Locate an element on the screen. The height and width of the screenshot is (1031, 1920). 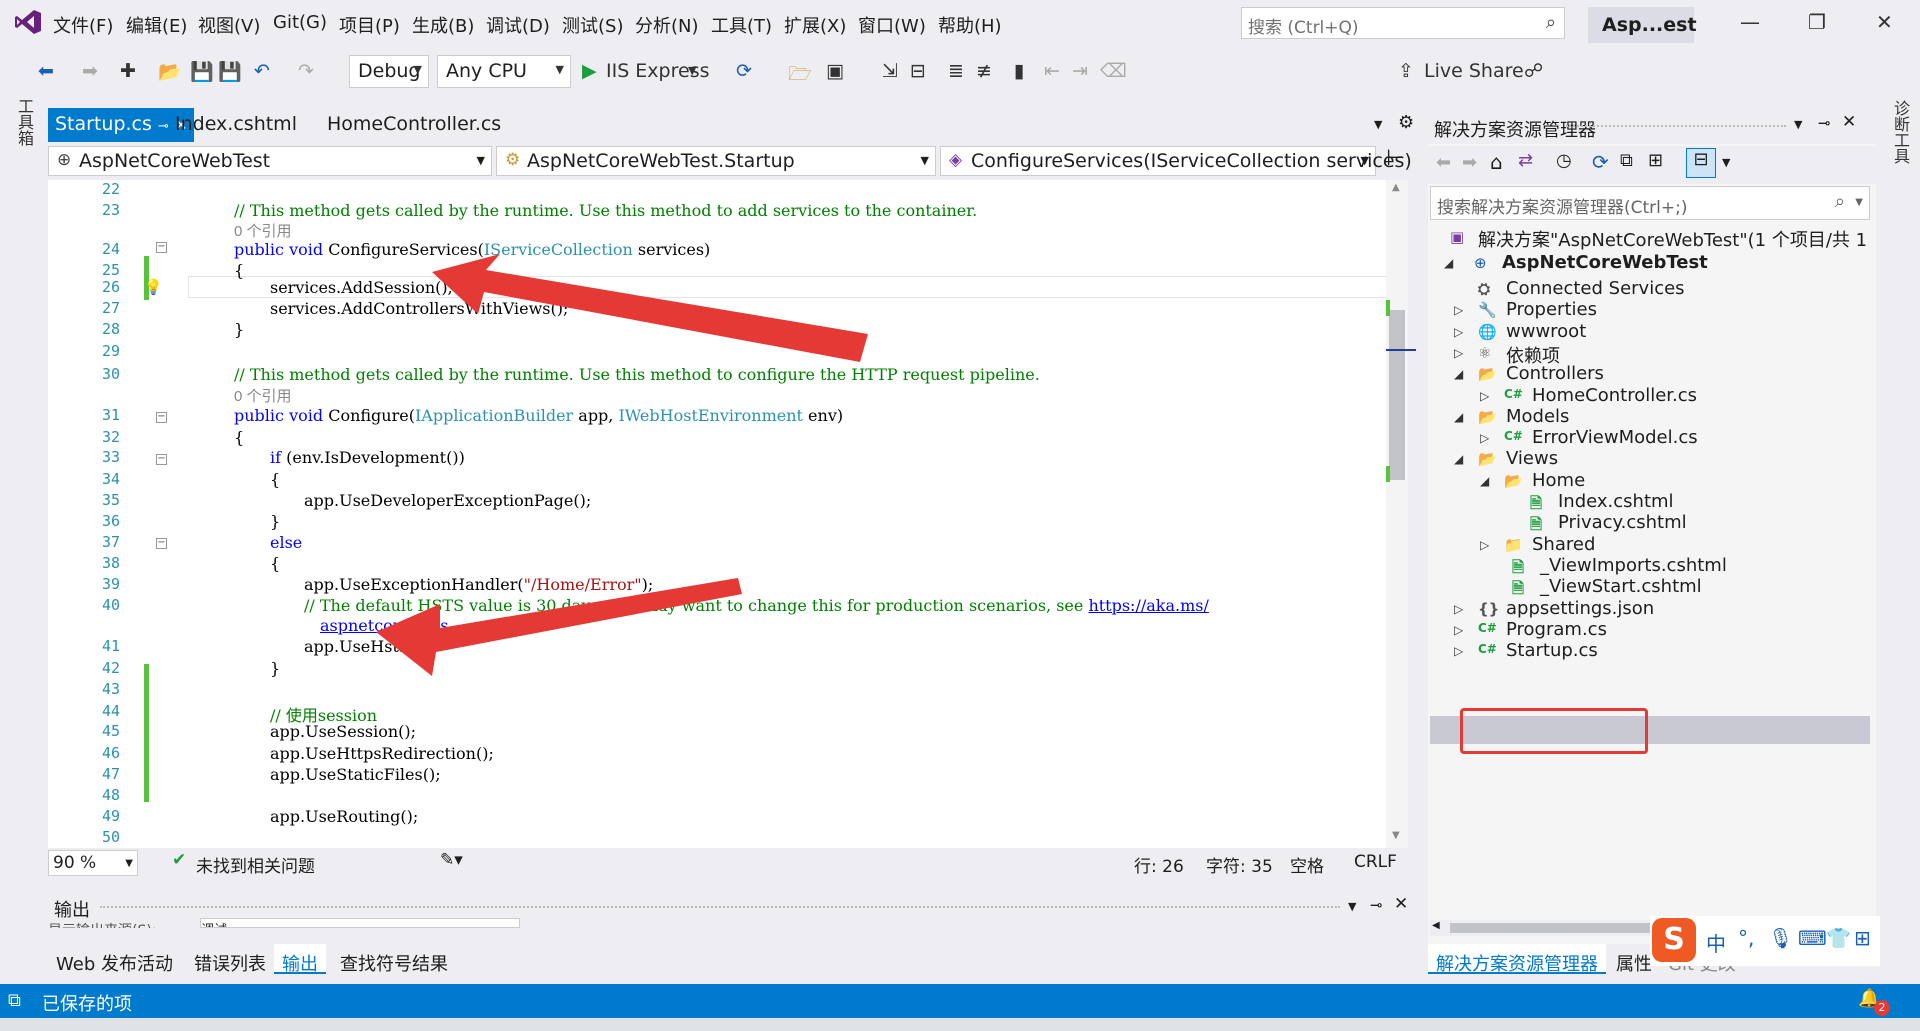
menu-edit: 编辑(E) is located at coordinates (156, 25).